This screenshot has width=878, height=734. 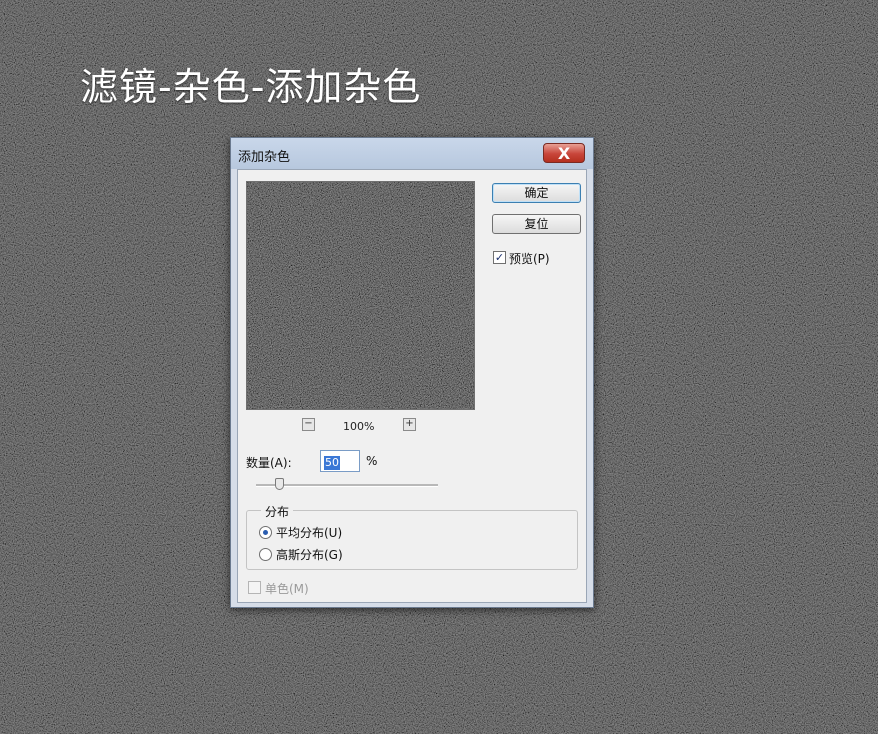 What do you see at coordinates (412, 153) in the screenshot?
I see `dialog-titlebar: 添加杂色 X` at bounding box center [412, 153].